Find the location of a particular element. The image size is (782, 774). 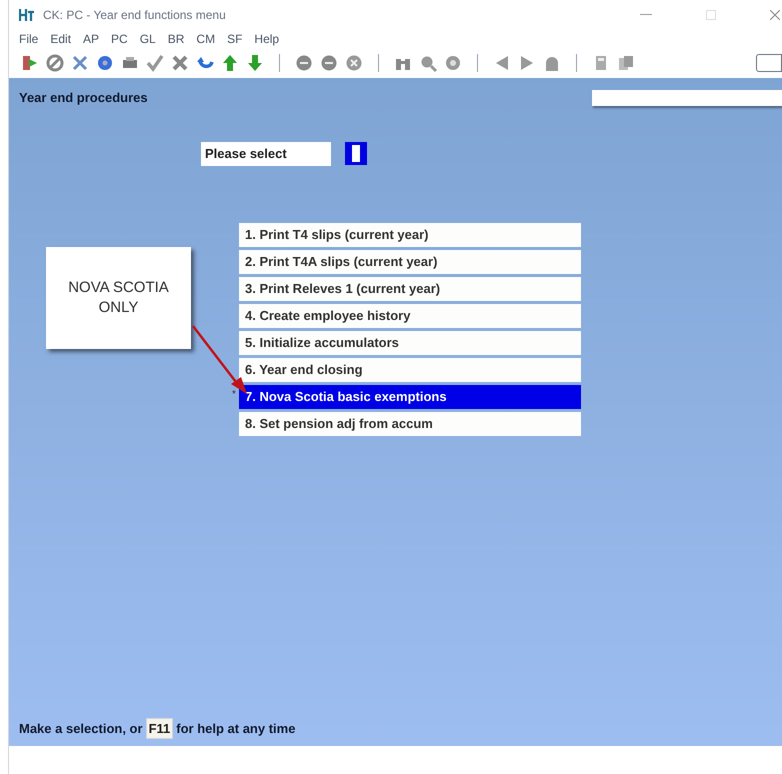

menu-item: File is located at coordinates (28, 39).